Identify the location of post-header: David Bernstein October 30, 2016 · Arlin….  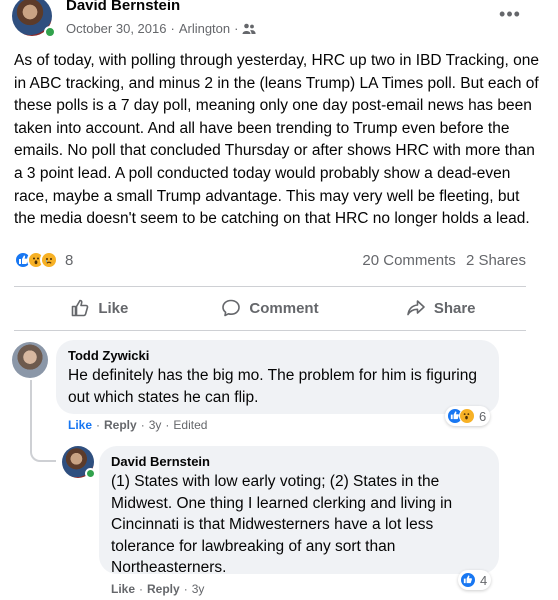
(279, 22).